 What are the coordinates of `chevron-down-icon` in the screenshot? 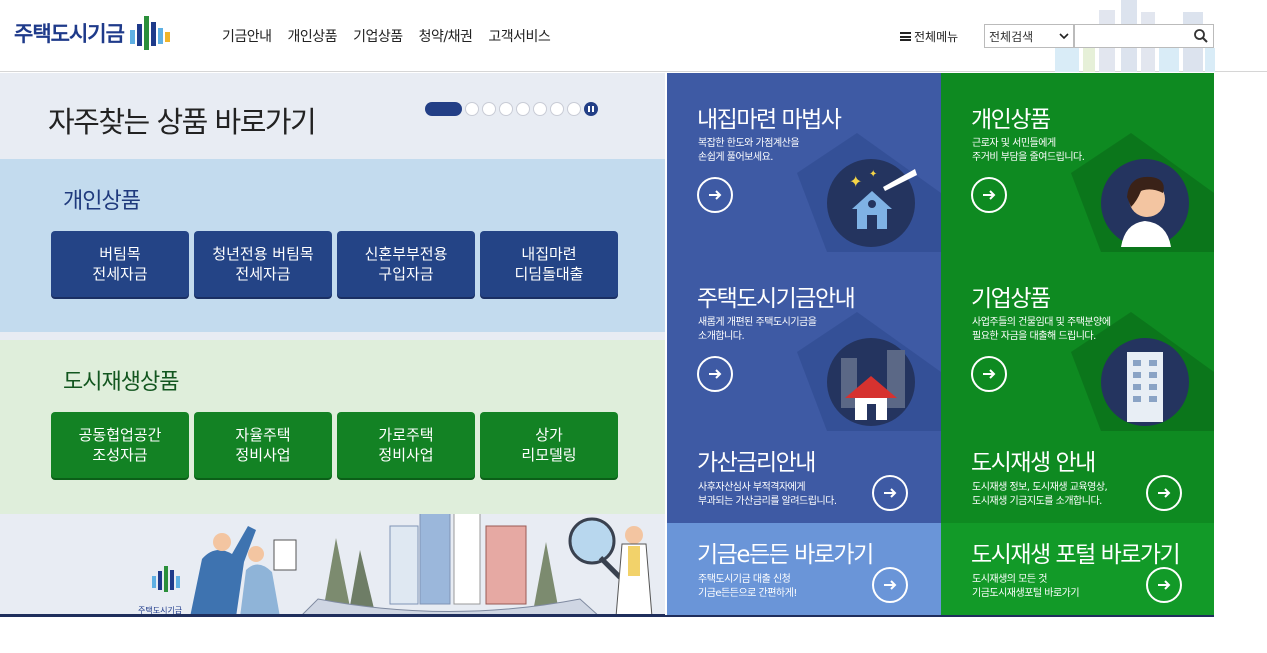 It's located at (1064, 36).